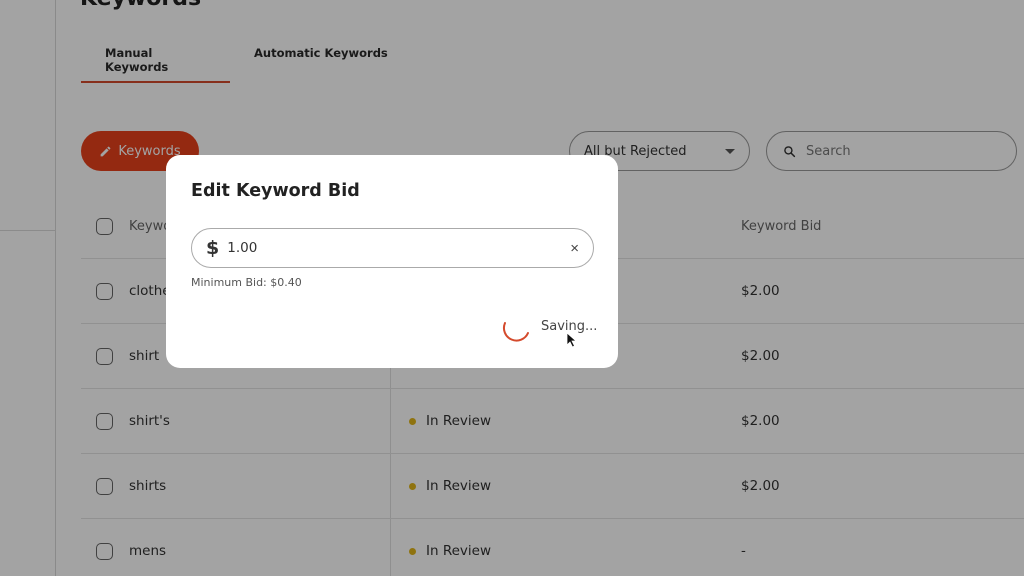  What do you see at coordinates (399, 248) in the screenshot?
I see `bid-amount-input` at bounding box center [399, 248].